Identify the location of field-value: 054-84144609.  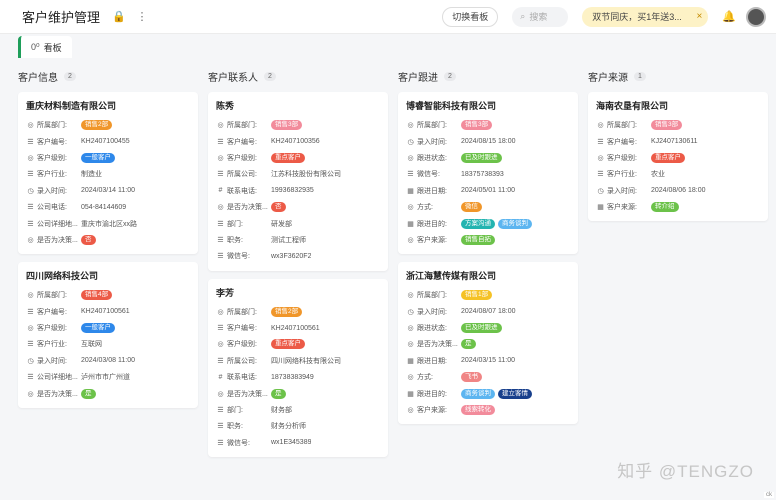
(104, 207).